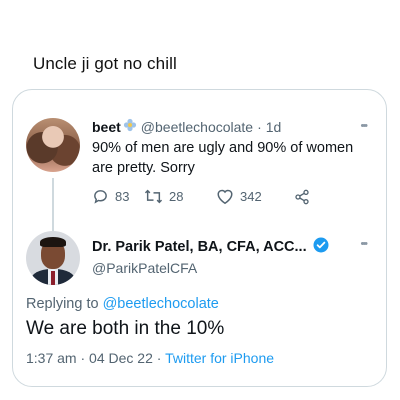 Image resolution: width=400 pixels, height=400 pixels. What do you see at coordinates (105, 63) in the screenshot?
I see `post-caption: Uncle ji got no chill` at bounding box center [105, 63].